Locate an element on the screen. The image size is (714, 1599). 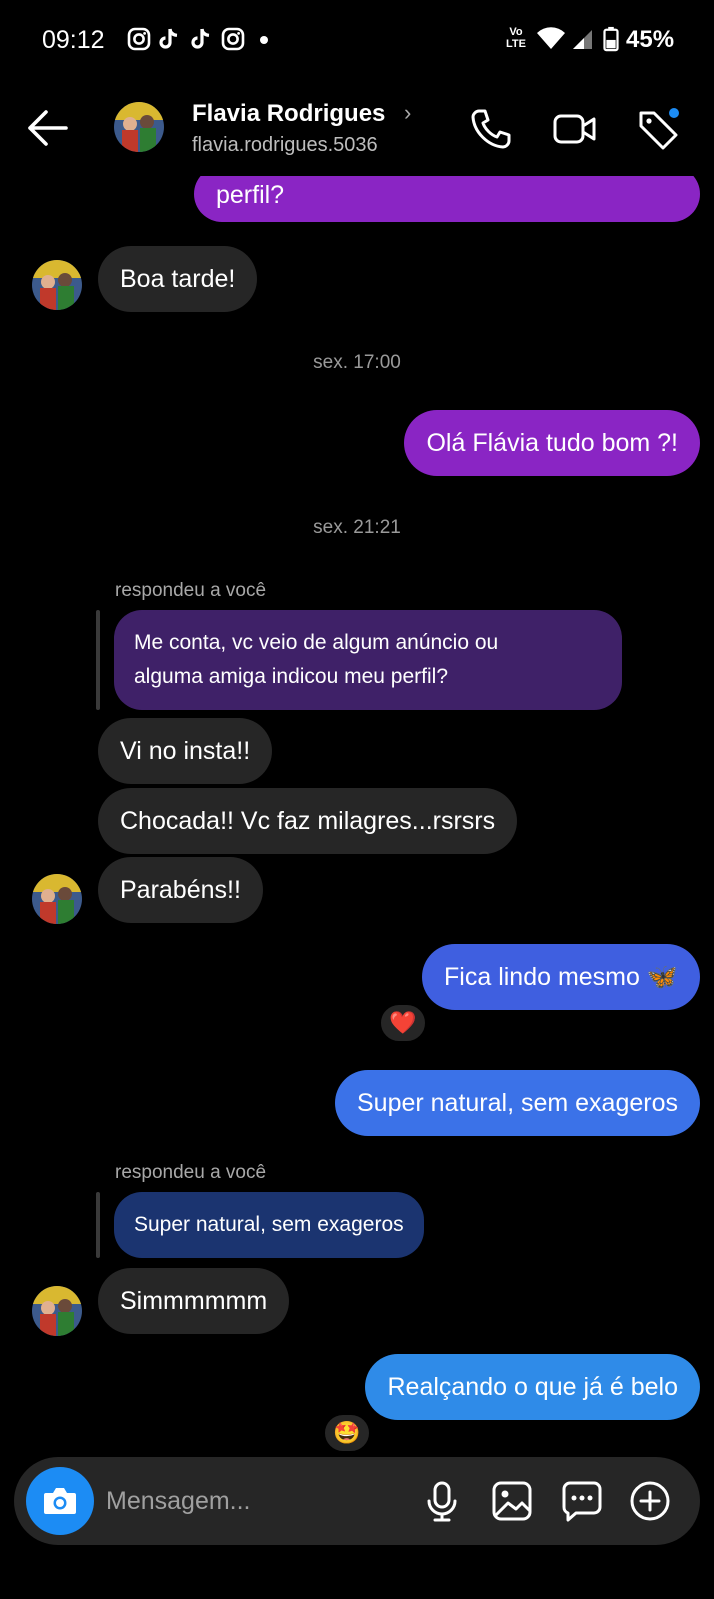
outgoing-message: Super natural, sem exageros is located at coordinates (517, 1103).